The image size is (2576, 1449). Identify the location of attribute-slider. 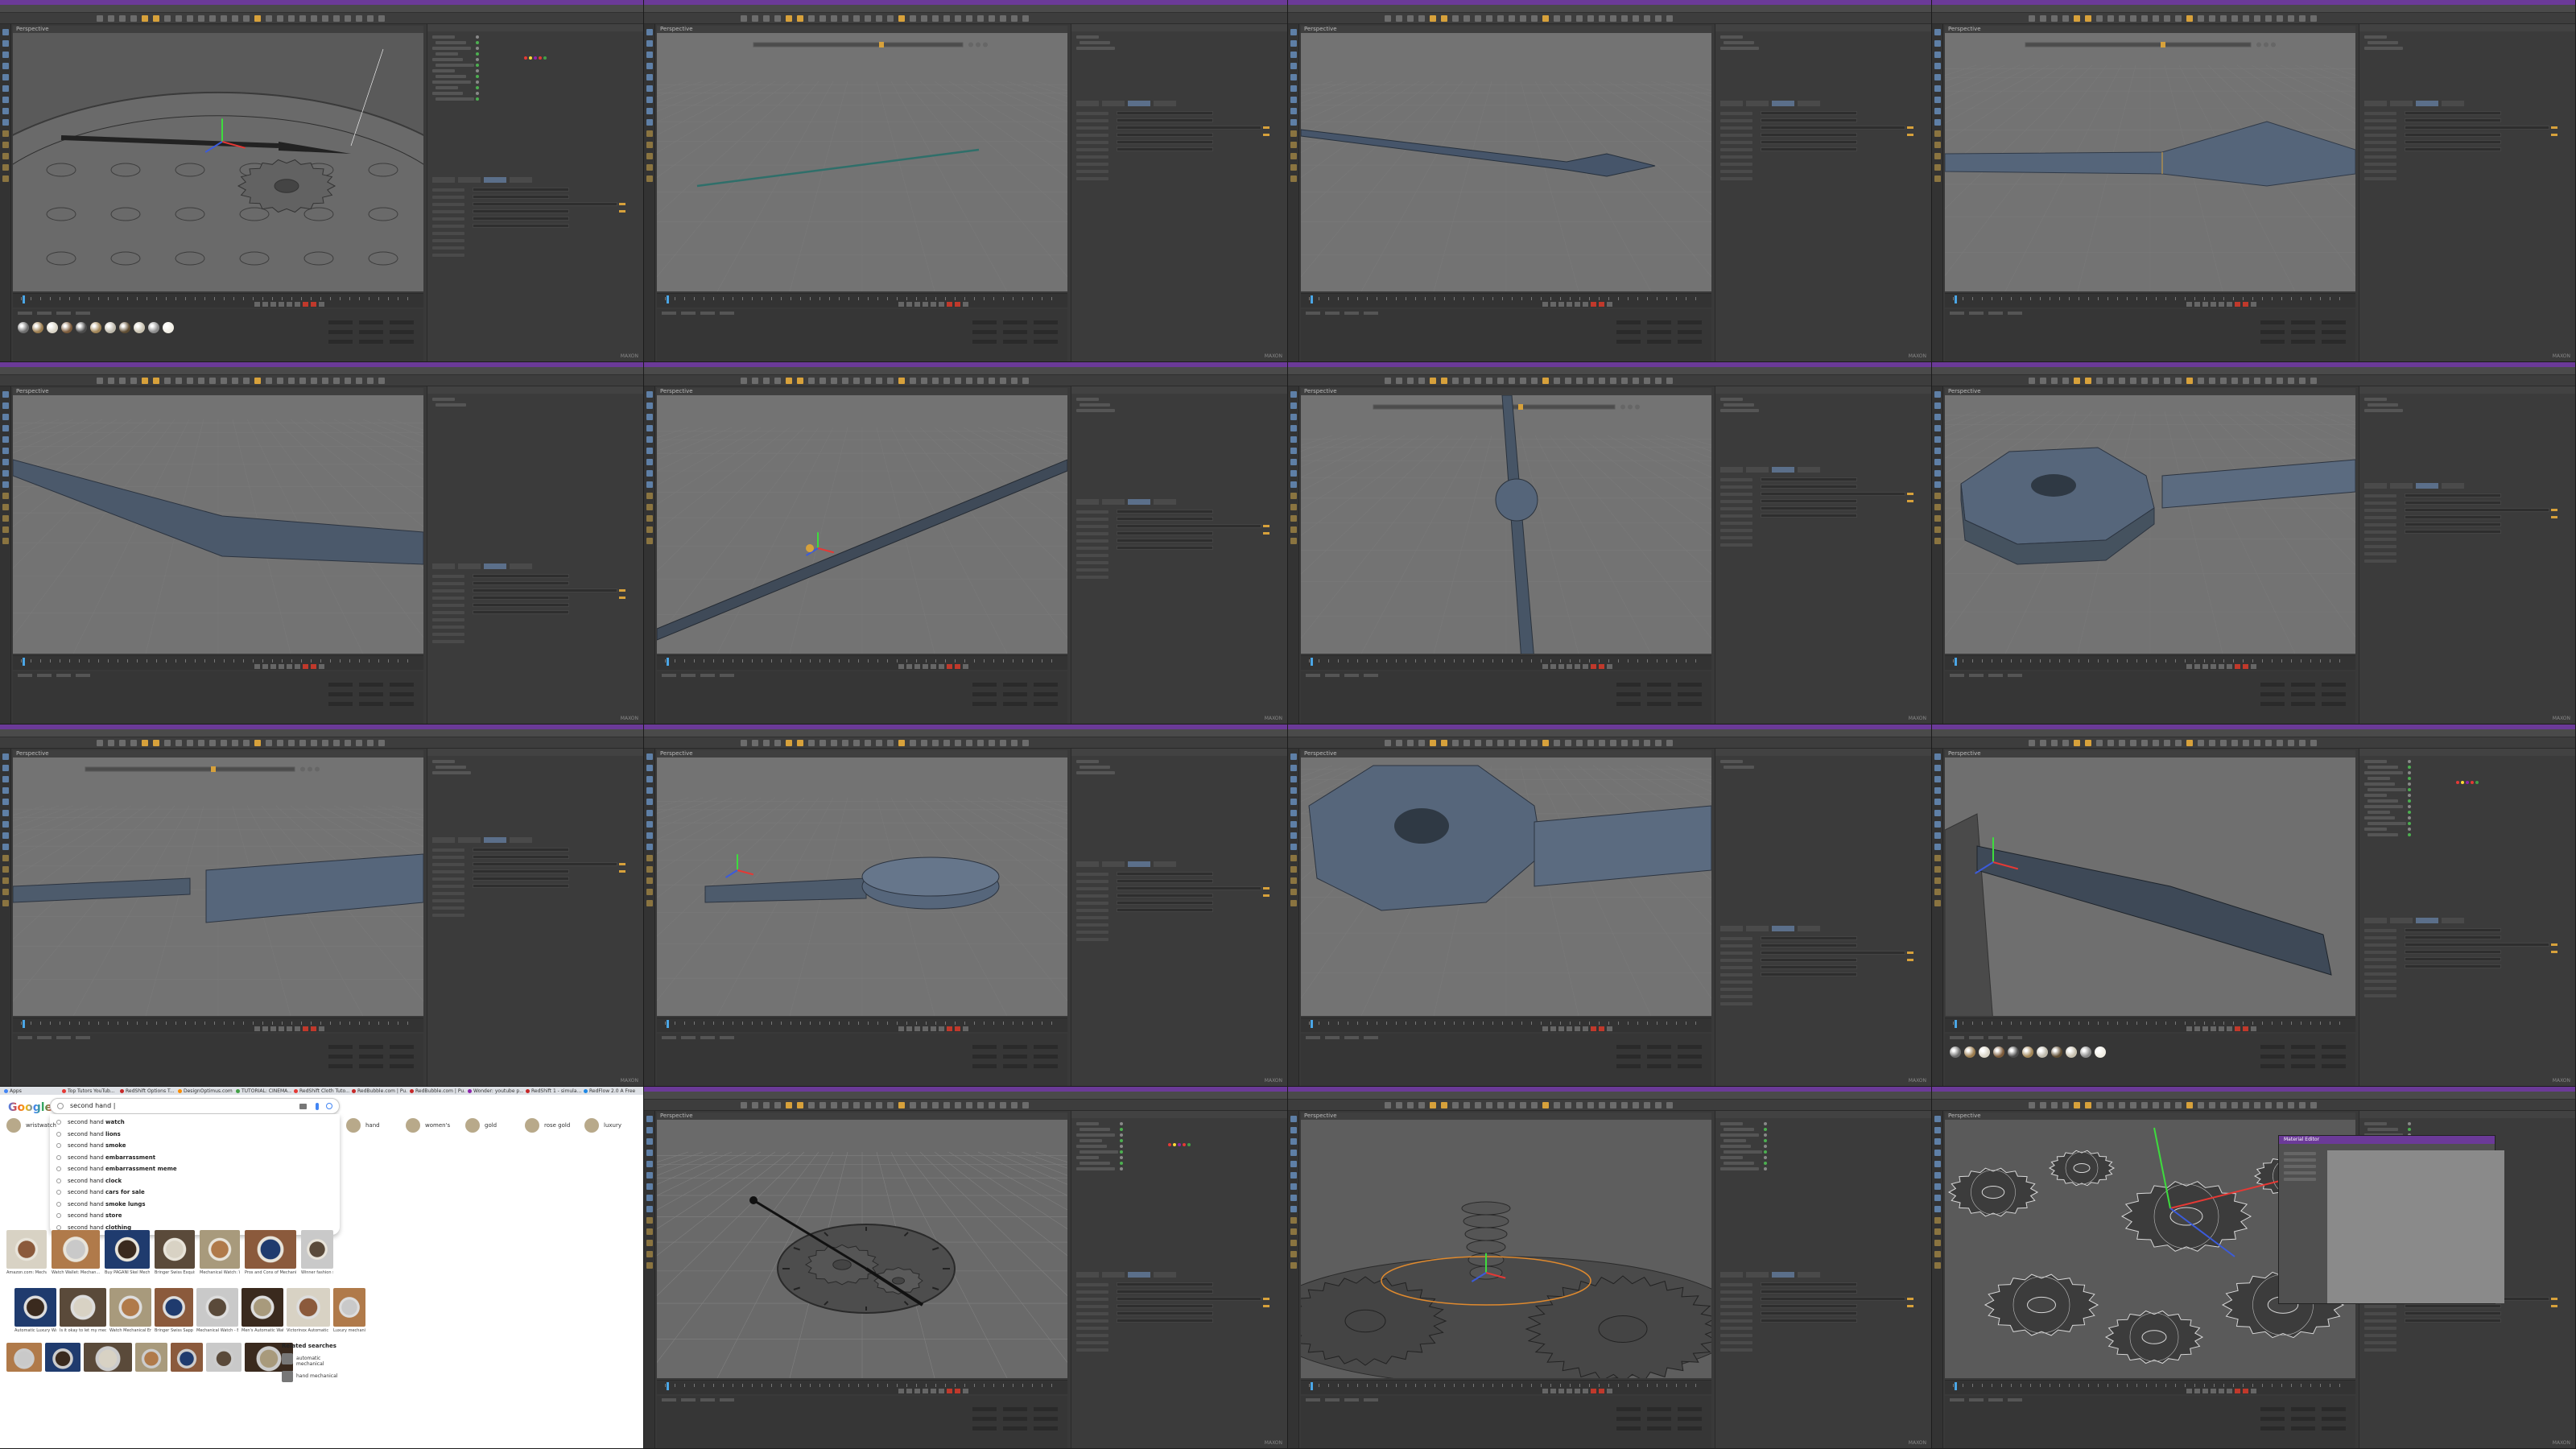
(1266, 895).